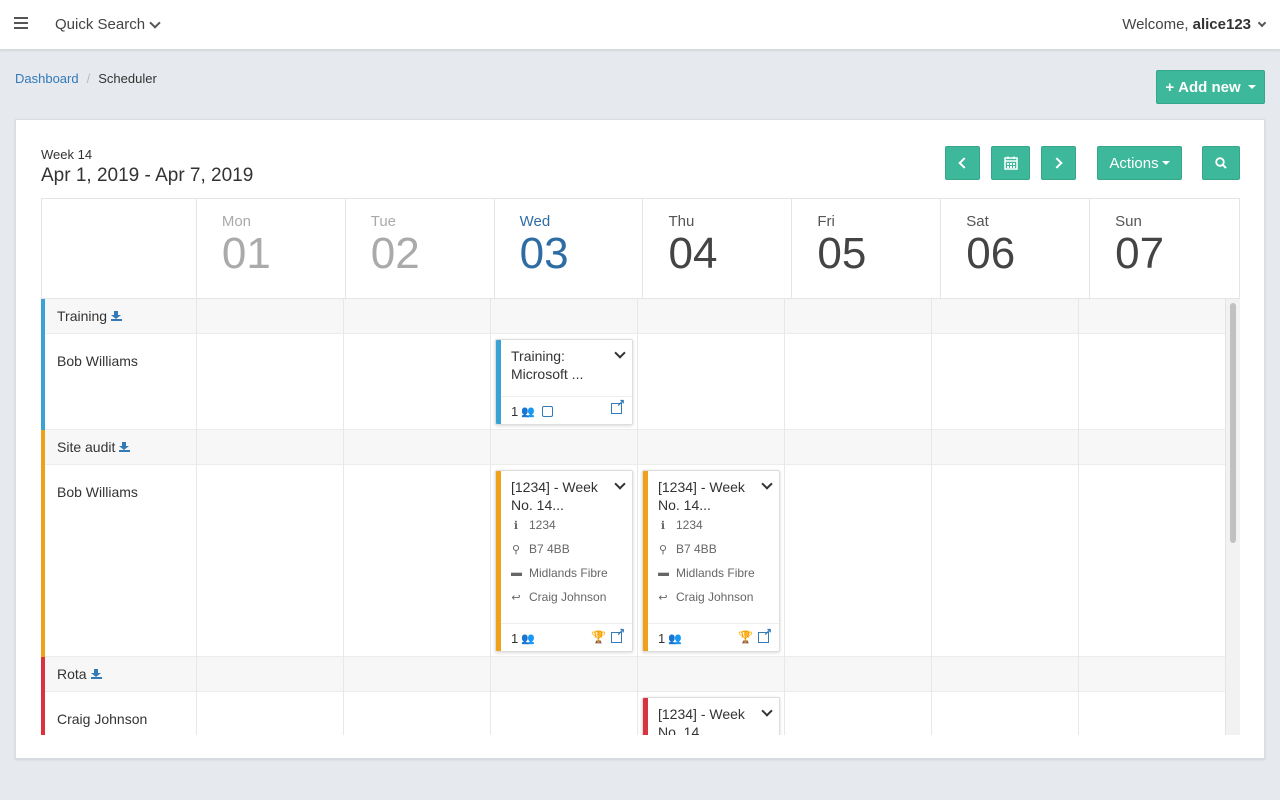  I want to click on day-name: Wed, so click(535, 221).